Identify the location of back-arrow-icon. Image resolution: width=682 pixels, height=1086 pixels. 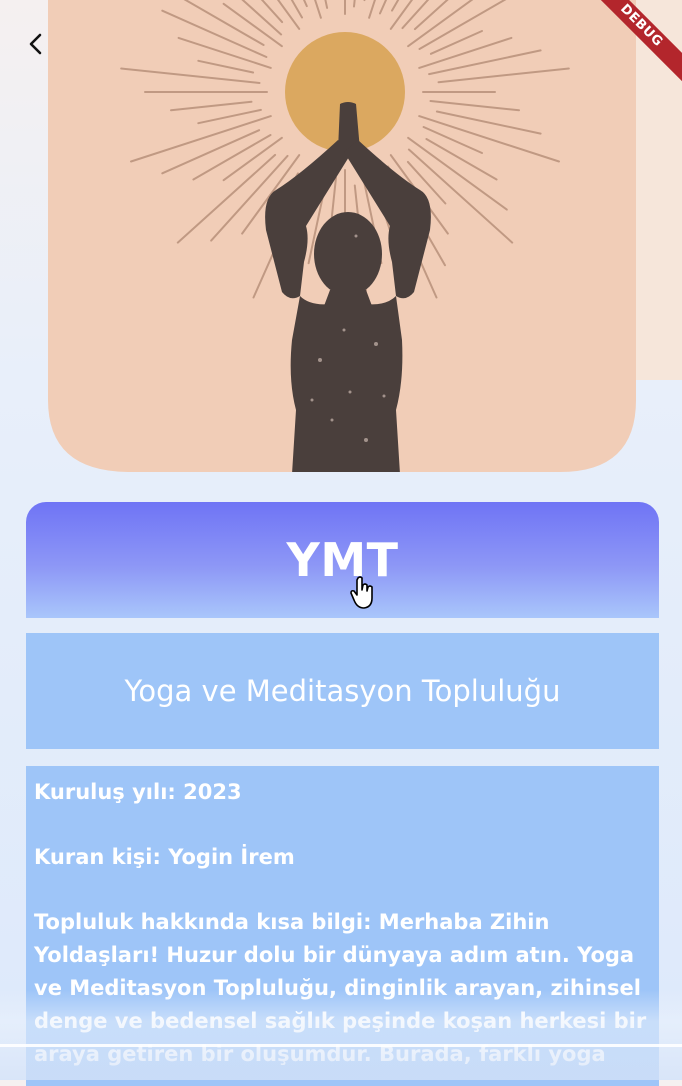
(36, 44).